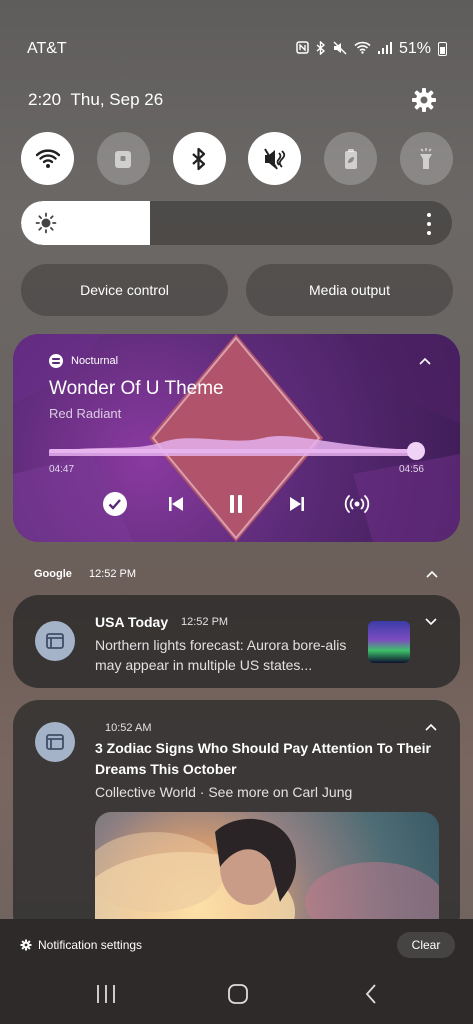 This screenshot has width=473, height=1024. What do you see at coordinates (237, 158) in the screenshot?
I see `quick-settings-row` at bounding box center [237, 158].